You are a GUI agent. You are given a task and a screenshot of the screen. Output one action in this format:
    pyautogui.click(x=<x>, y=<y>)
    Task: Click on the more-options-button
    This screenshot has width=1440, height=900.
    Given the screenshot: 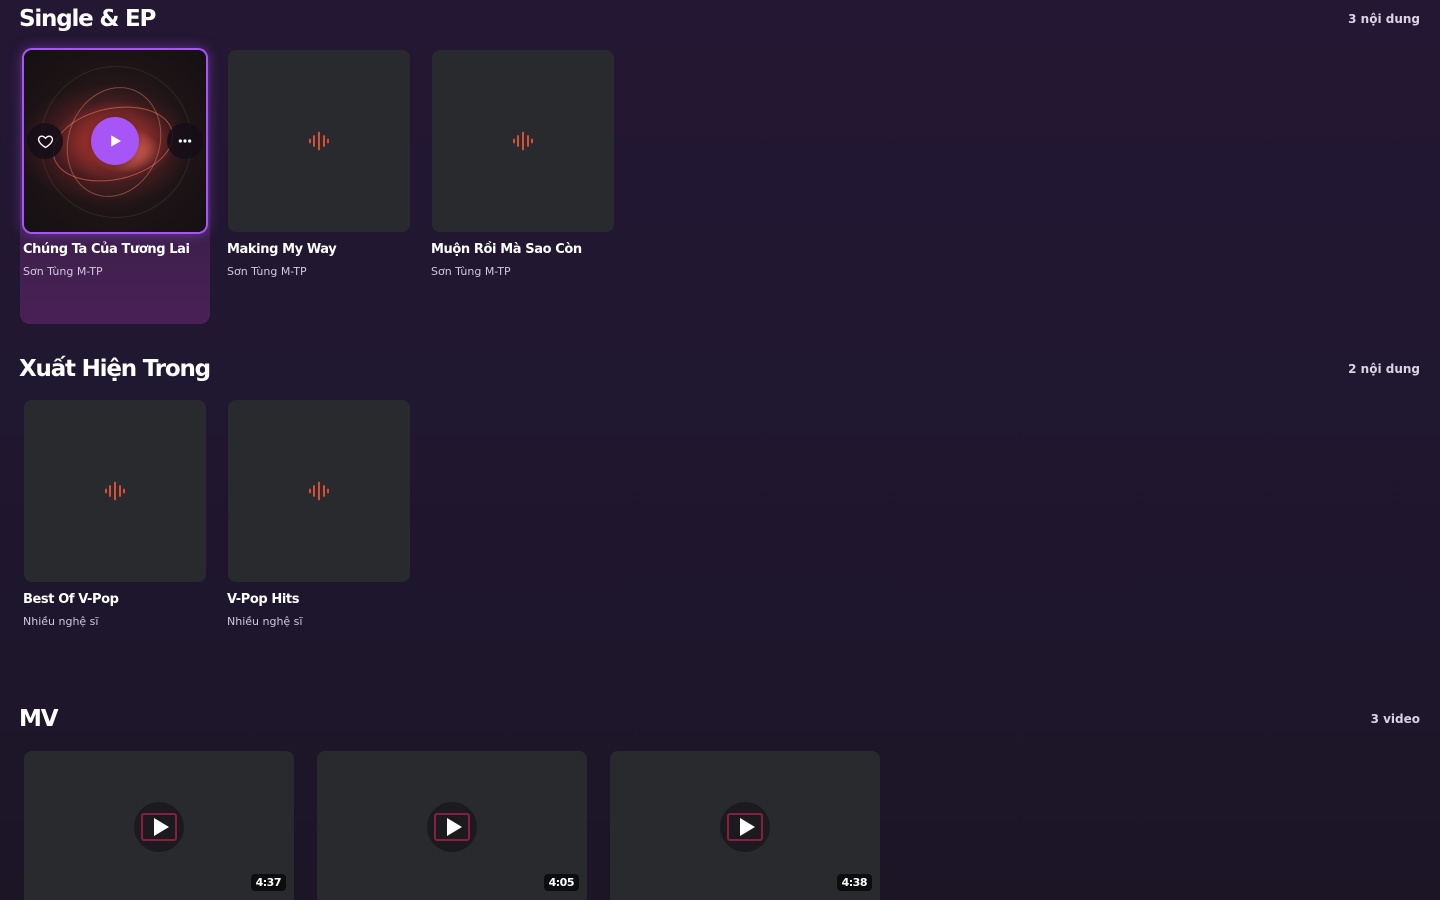 What is the action you would take?
    pyautogui.click(x=185, y=141)
    